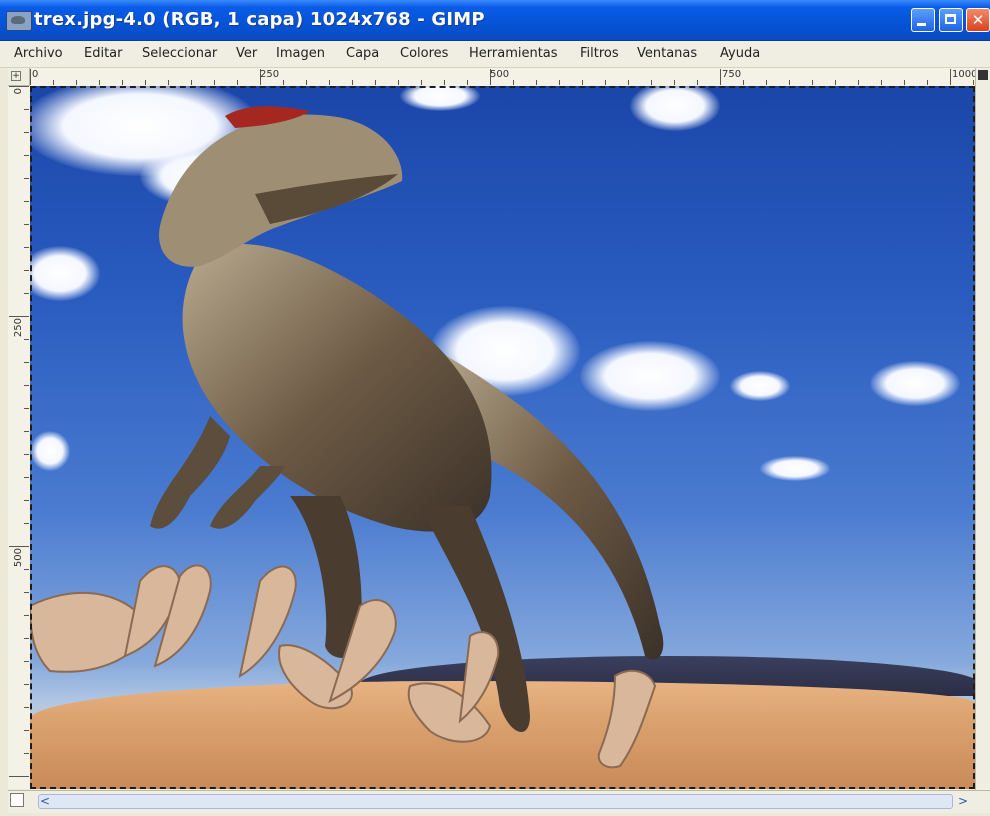 The height and width of the screenshot is (816, 990). What do you see at coordinates (103, 53) in the screenshot?
I see `menu-editar: Editar` at bounding box center [103, 53].